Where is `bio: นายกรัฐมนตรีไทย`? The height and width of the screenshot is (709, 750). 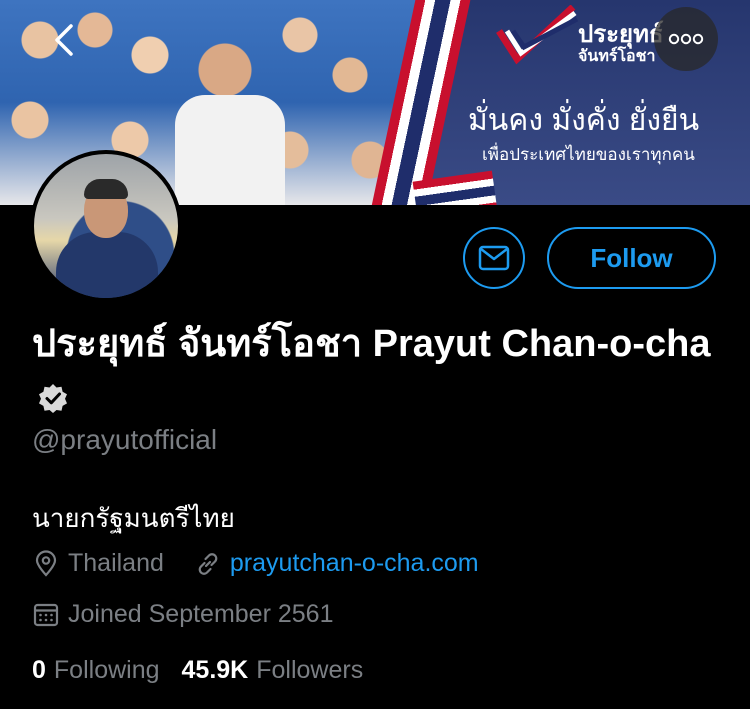 bio: นายกรัฐมนตรีไทย is located at coordinates (133, 518).